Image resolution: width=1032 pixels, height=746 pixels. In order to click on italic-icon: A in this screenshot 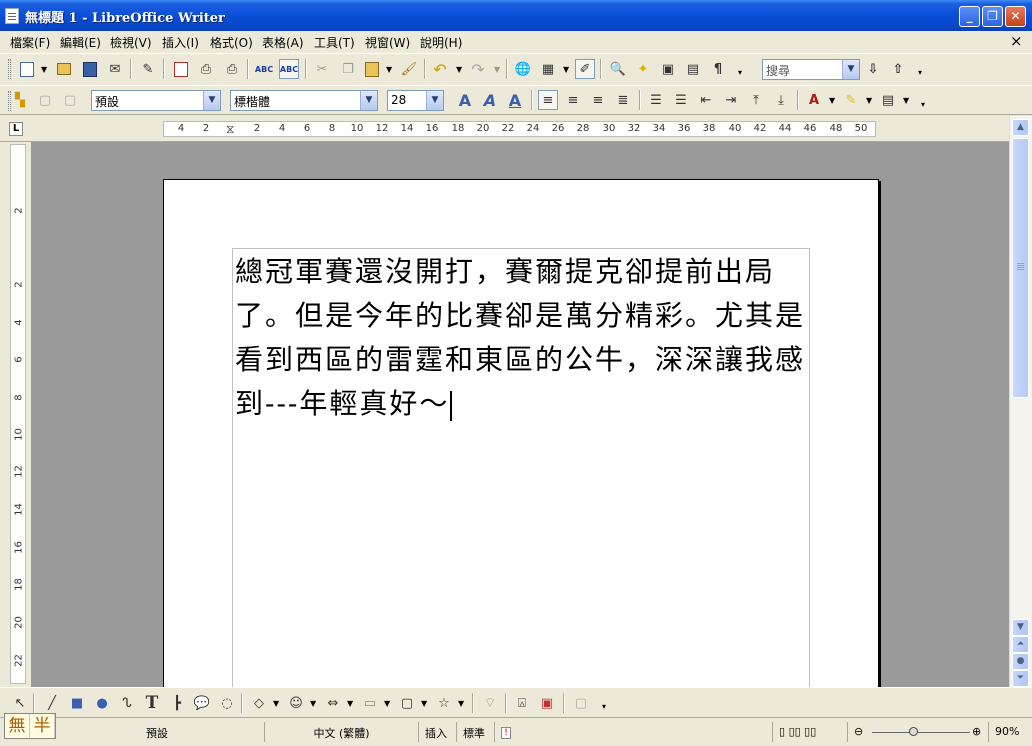, I will do `click(490, 100)`.